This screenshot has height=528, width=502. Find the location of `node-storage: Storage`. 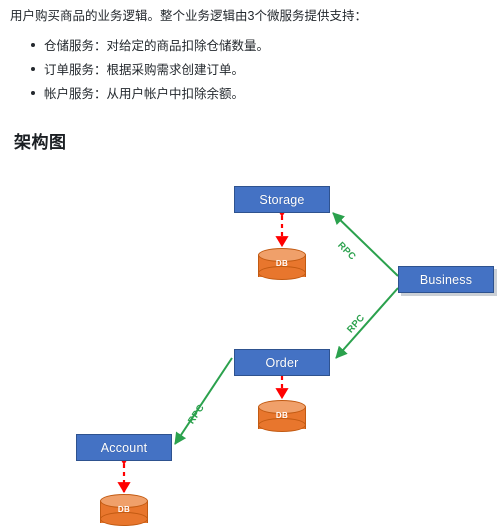

node-storage: Storage is located at coordinates (282, 199).